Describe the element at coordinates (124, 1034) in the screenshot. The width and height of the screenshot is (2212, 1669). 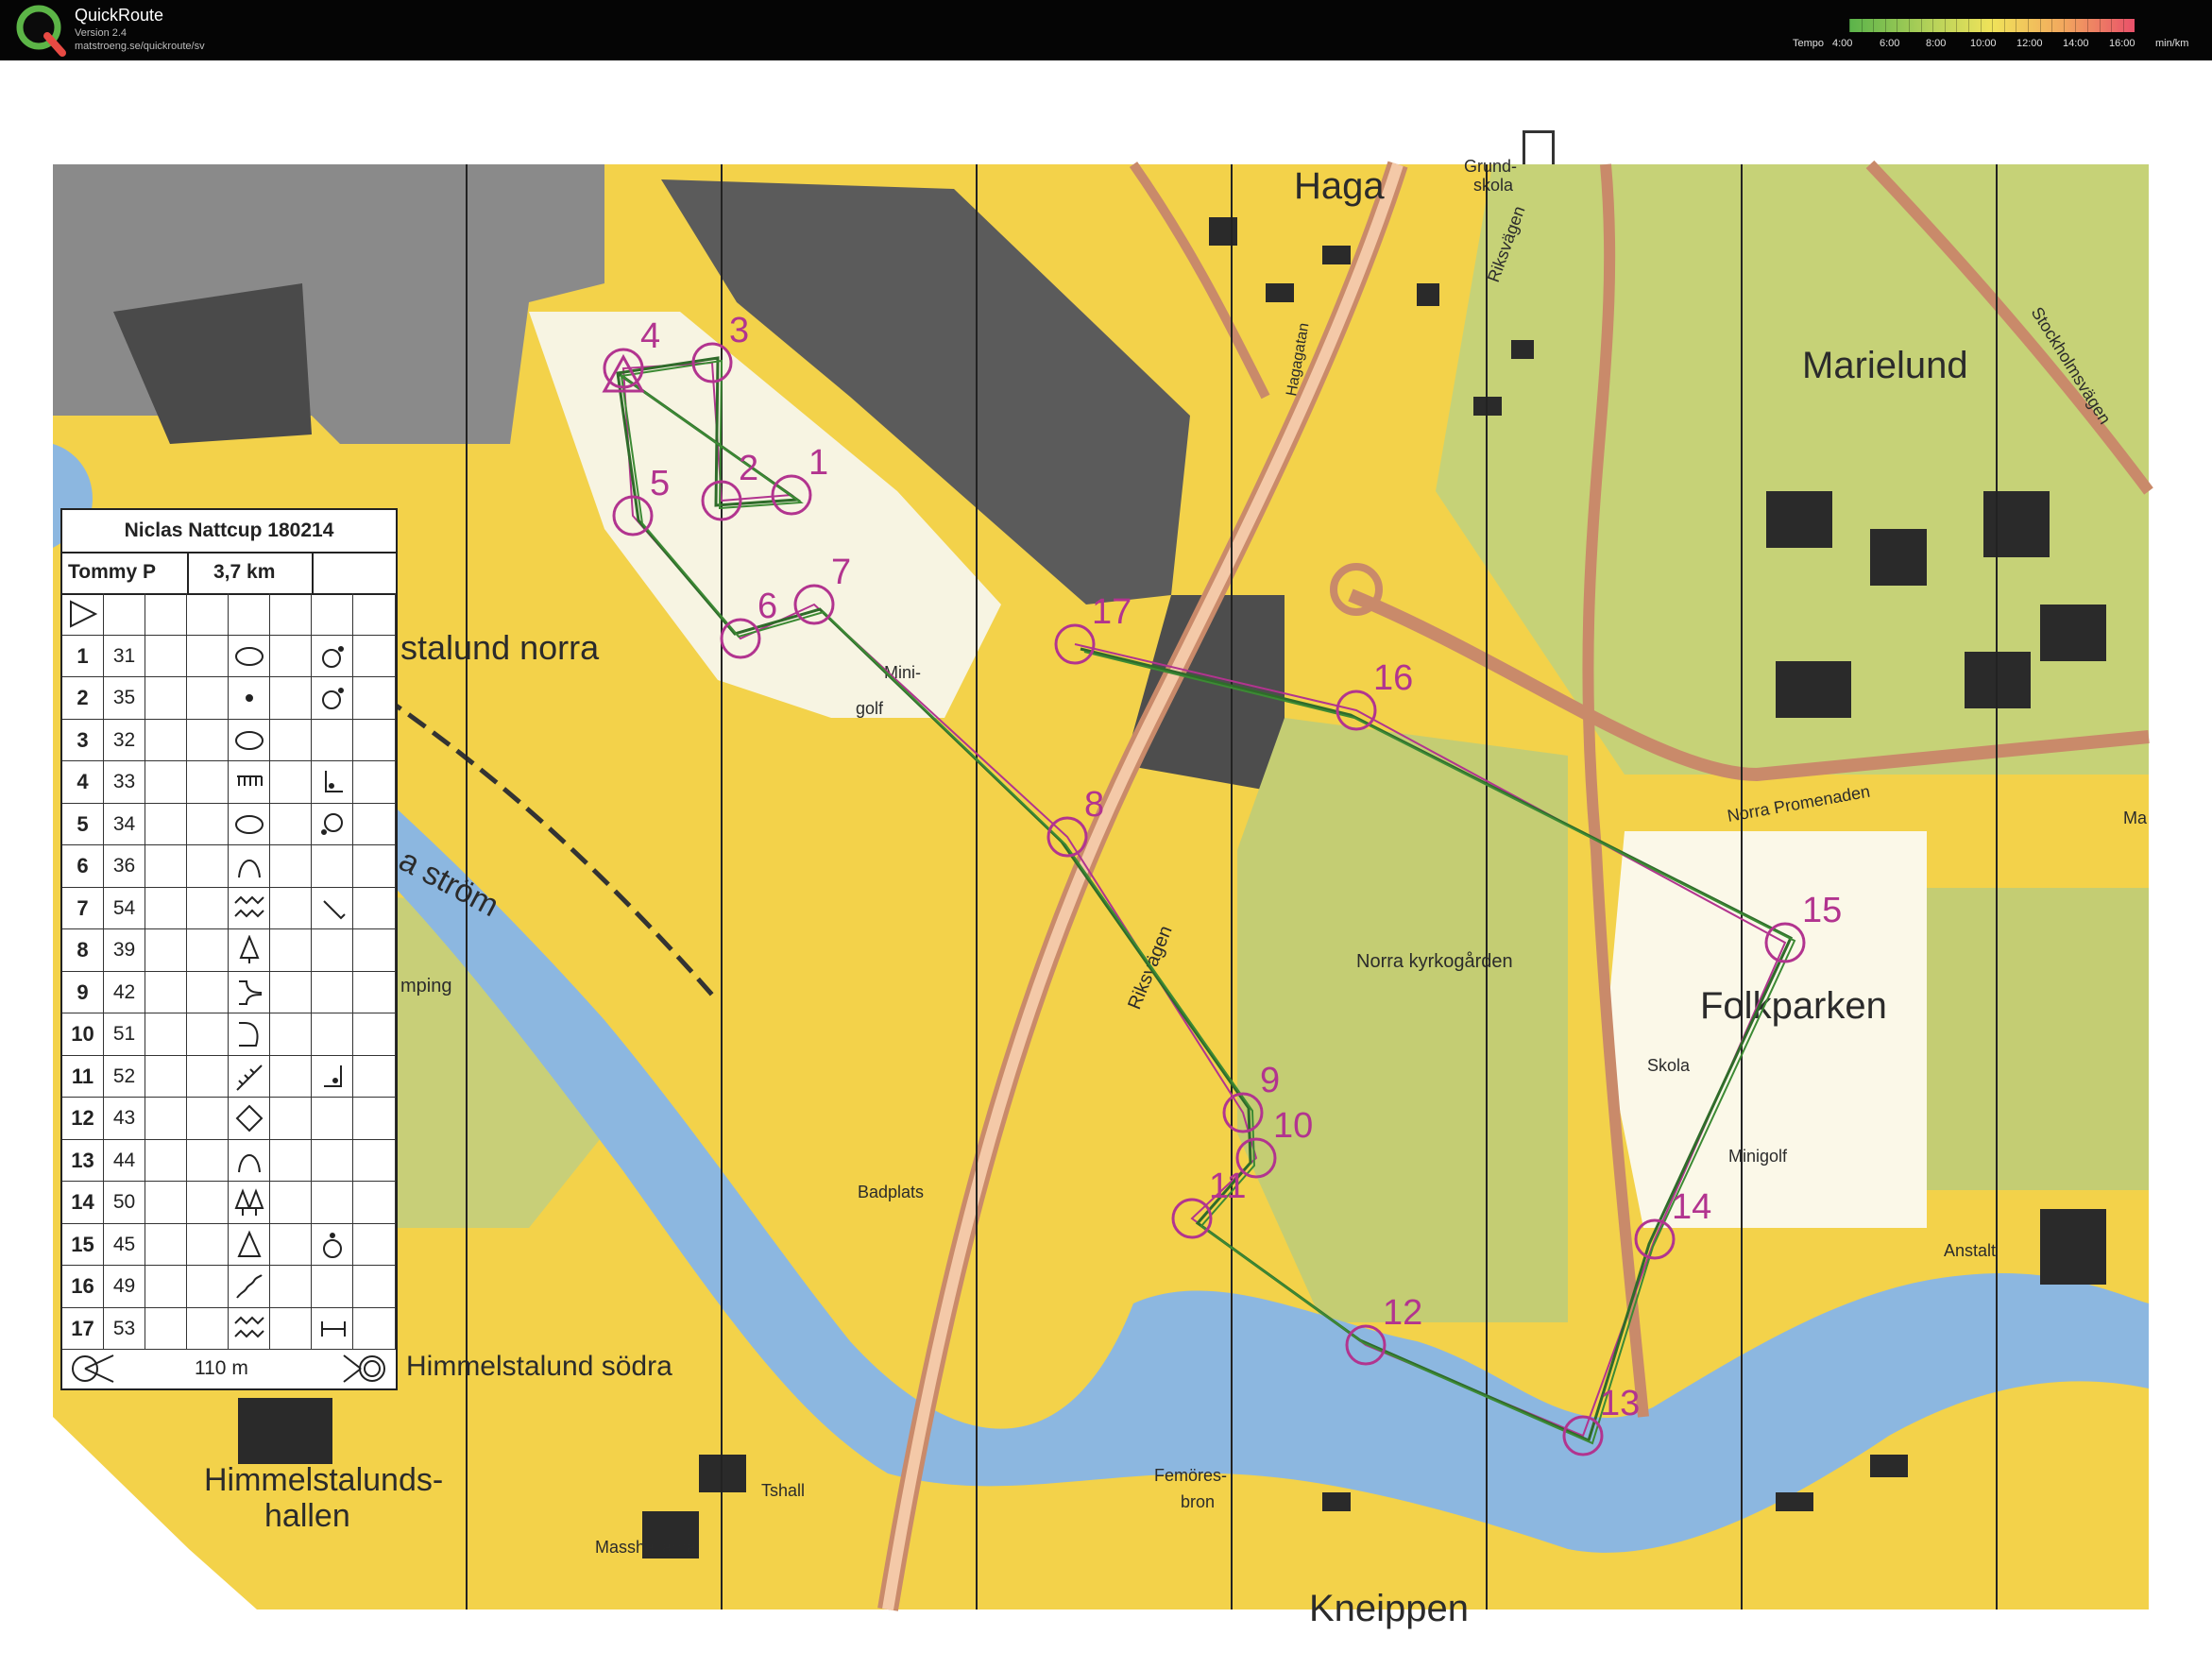
I see `control-code: 51` at that location.